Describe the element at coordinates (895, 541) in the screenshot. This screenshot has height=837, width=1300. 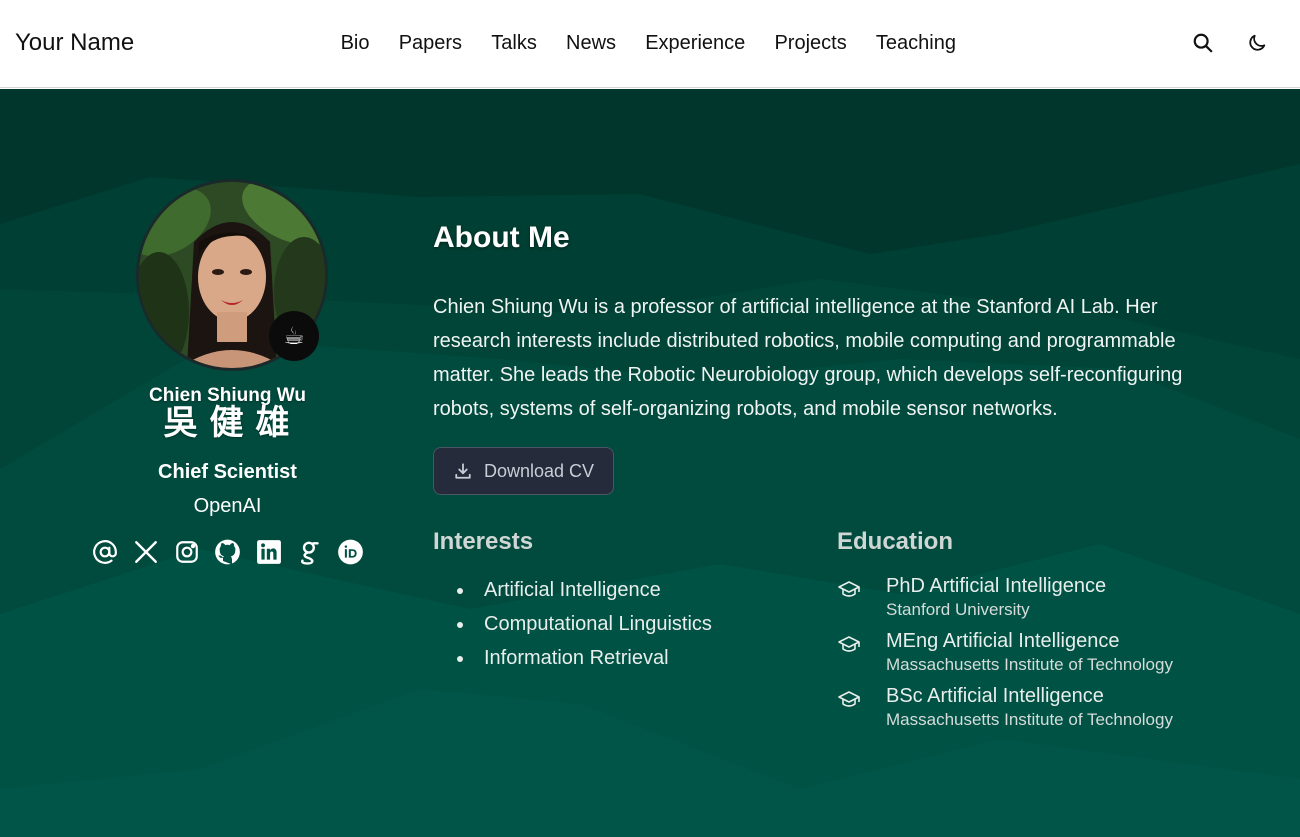
I see `education-title: Education` at that location.